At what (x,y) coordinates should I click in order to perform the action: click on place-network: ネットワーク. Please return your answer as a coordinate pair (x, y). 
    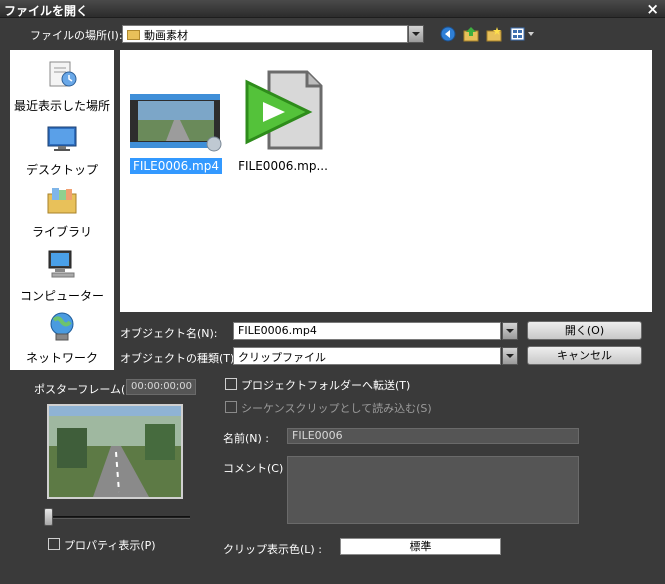
    Looking at the image, I should click on (62, 338).